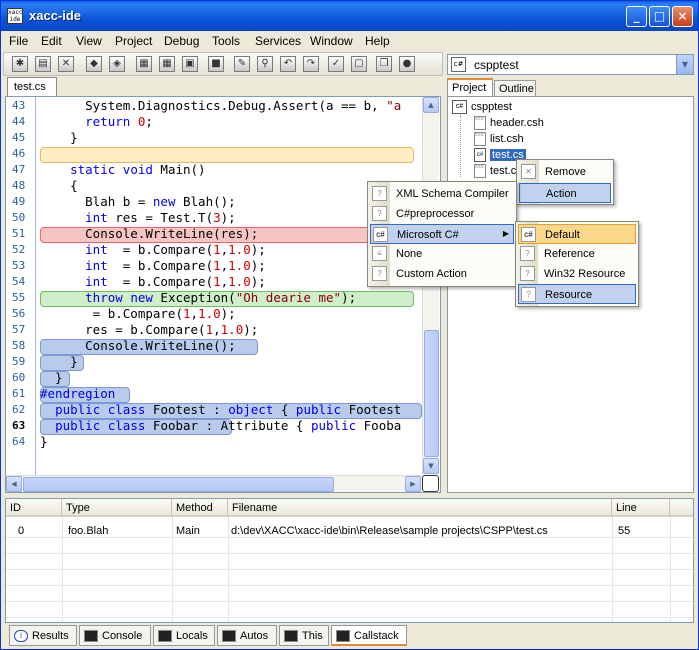 This screenshot has width=699, height=650. Describe the element at coordinates (442, 274) in the screenshot. I see `menu-item-custom-action: ? Custom Action` at that location.